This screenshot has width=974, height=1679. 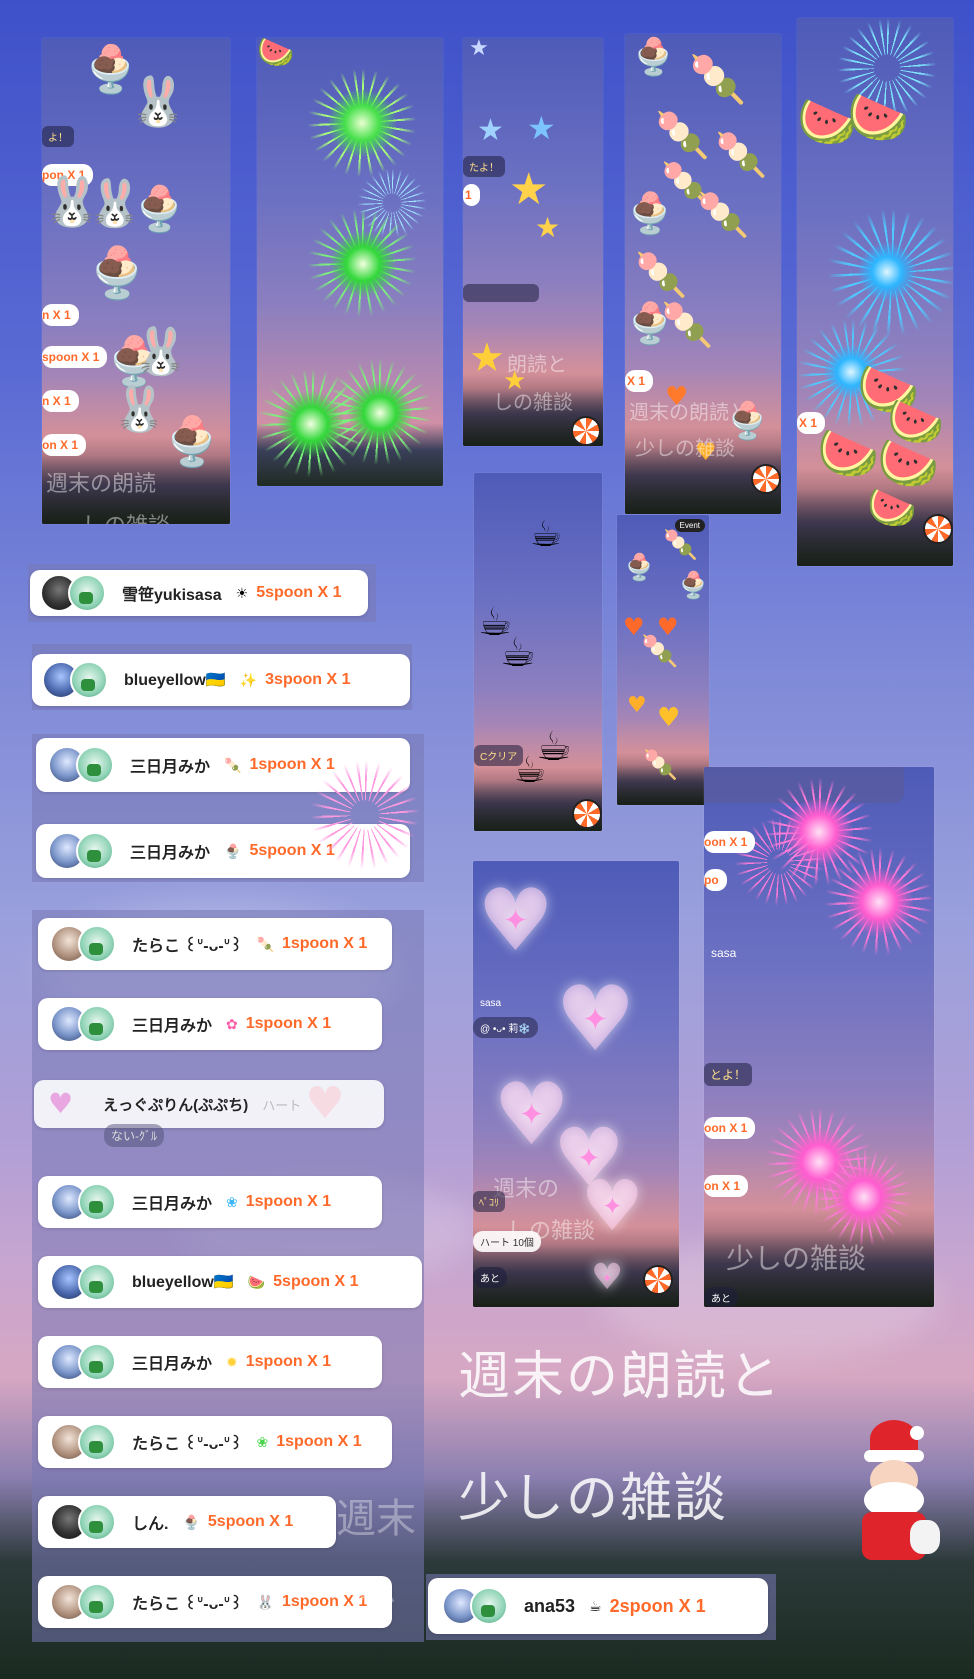 I want to click on gift-pill: ハート 10個, so click(x=507, y=1241).